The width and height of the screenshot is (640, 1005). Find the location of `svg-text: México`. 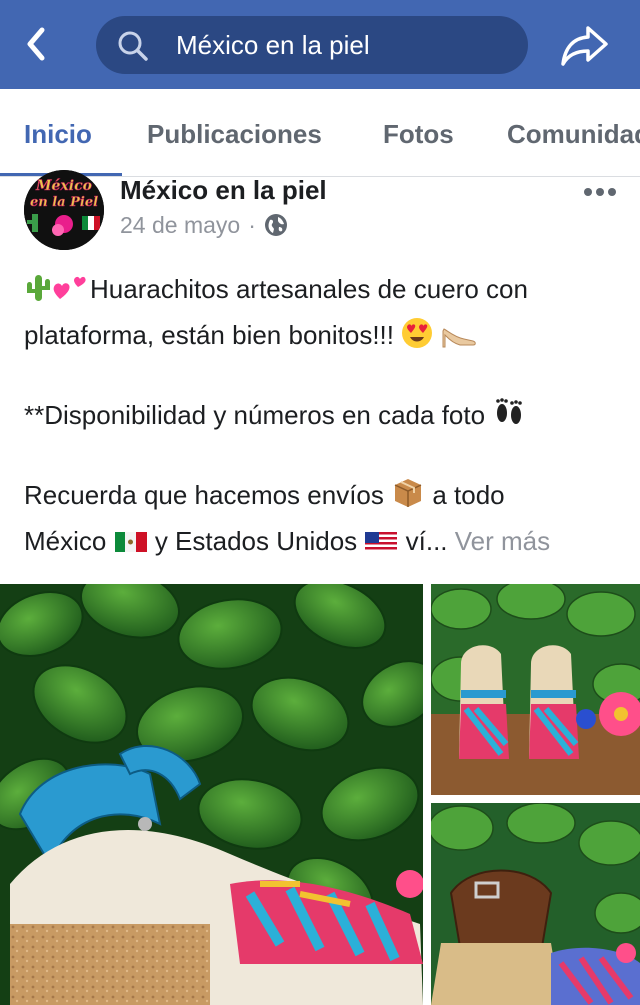

svg-text: México is located at coordinates (63, 186).